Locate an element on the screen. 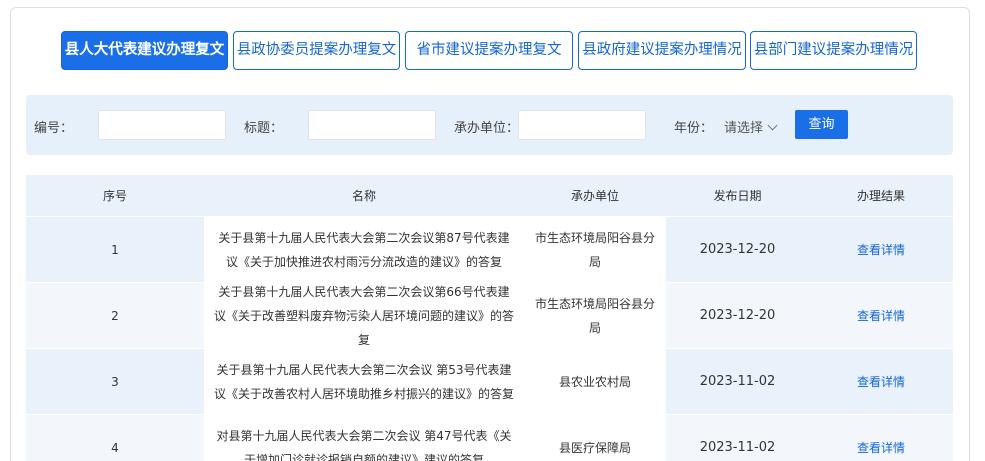 The height and width of the screenshot is (461, 985). header-date: 发布日期 is located at coordinates (737, 195).